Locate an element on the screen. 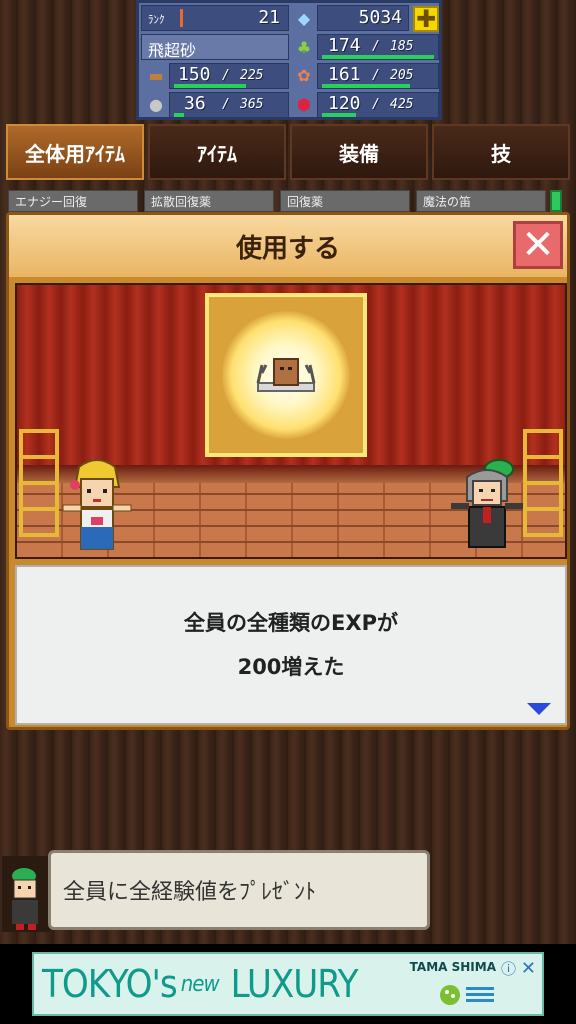 Image resolution: width=576 pixels, height=1024 pixels. ad-text-right: LUXURY is located at coordinates (294, 984).